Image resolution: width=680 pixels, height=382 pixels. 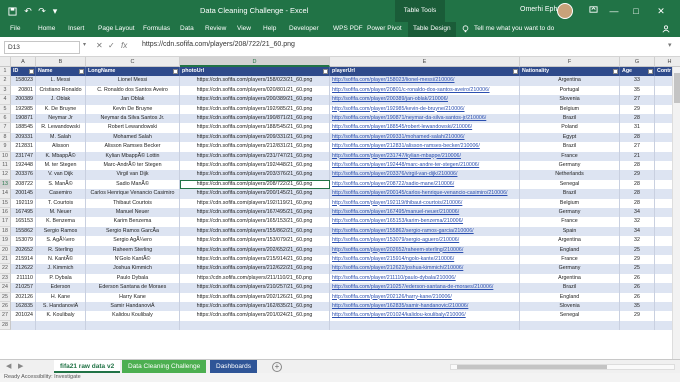 I want to click on table-cell: S. HandanoviÄ, so click(x=61, y=307).